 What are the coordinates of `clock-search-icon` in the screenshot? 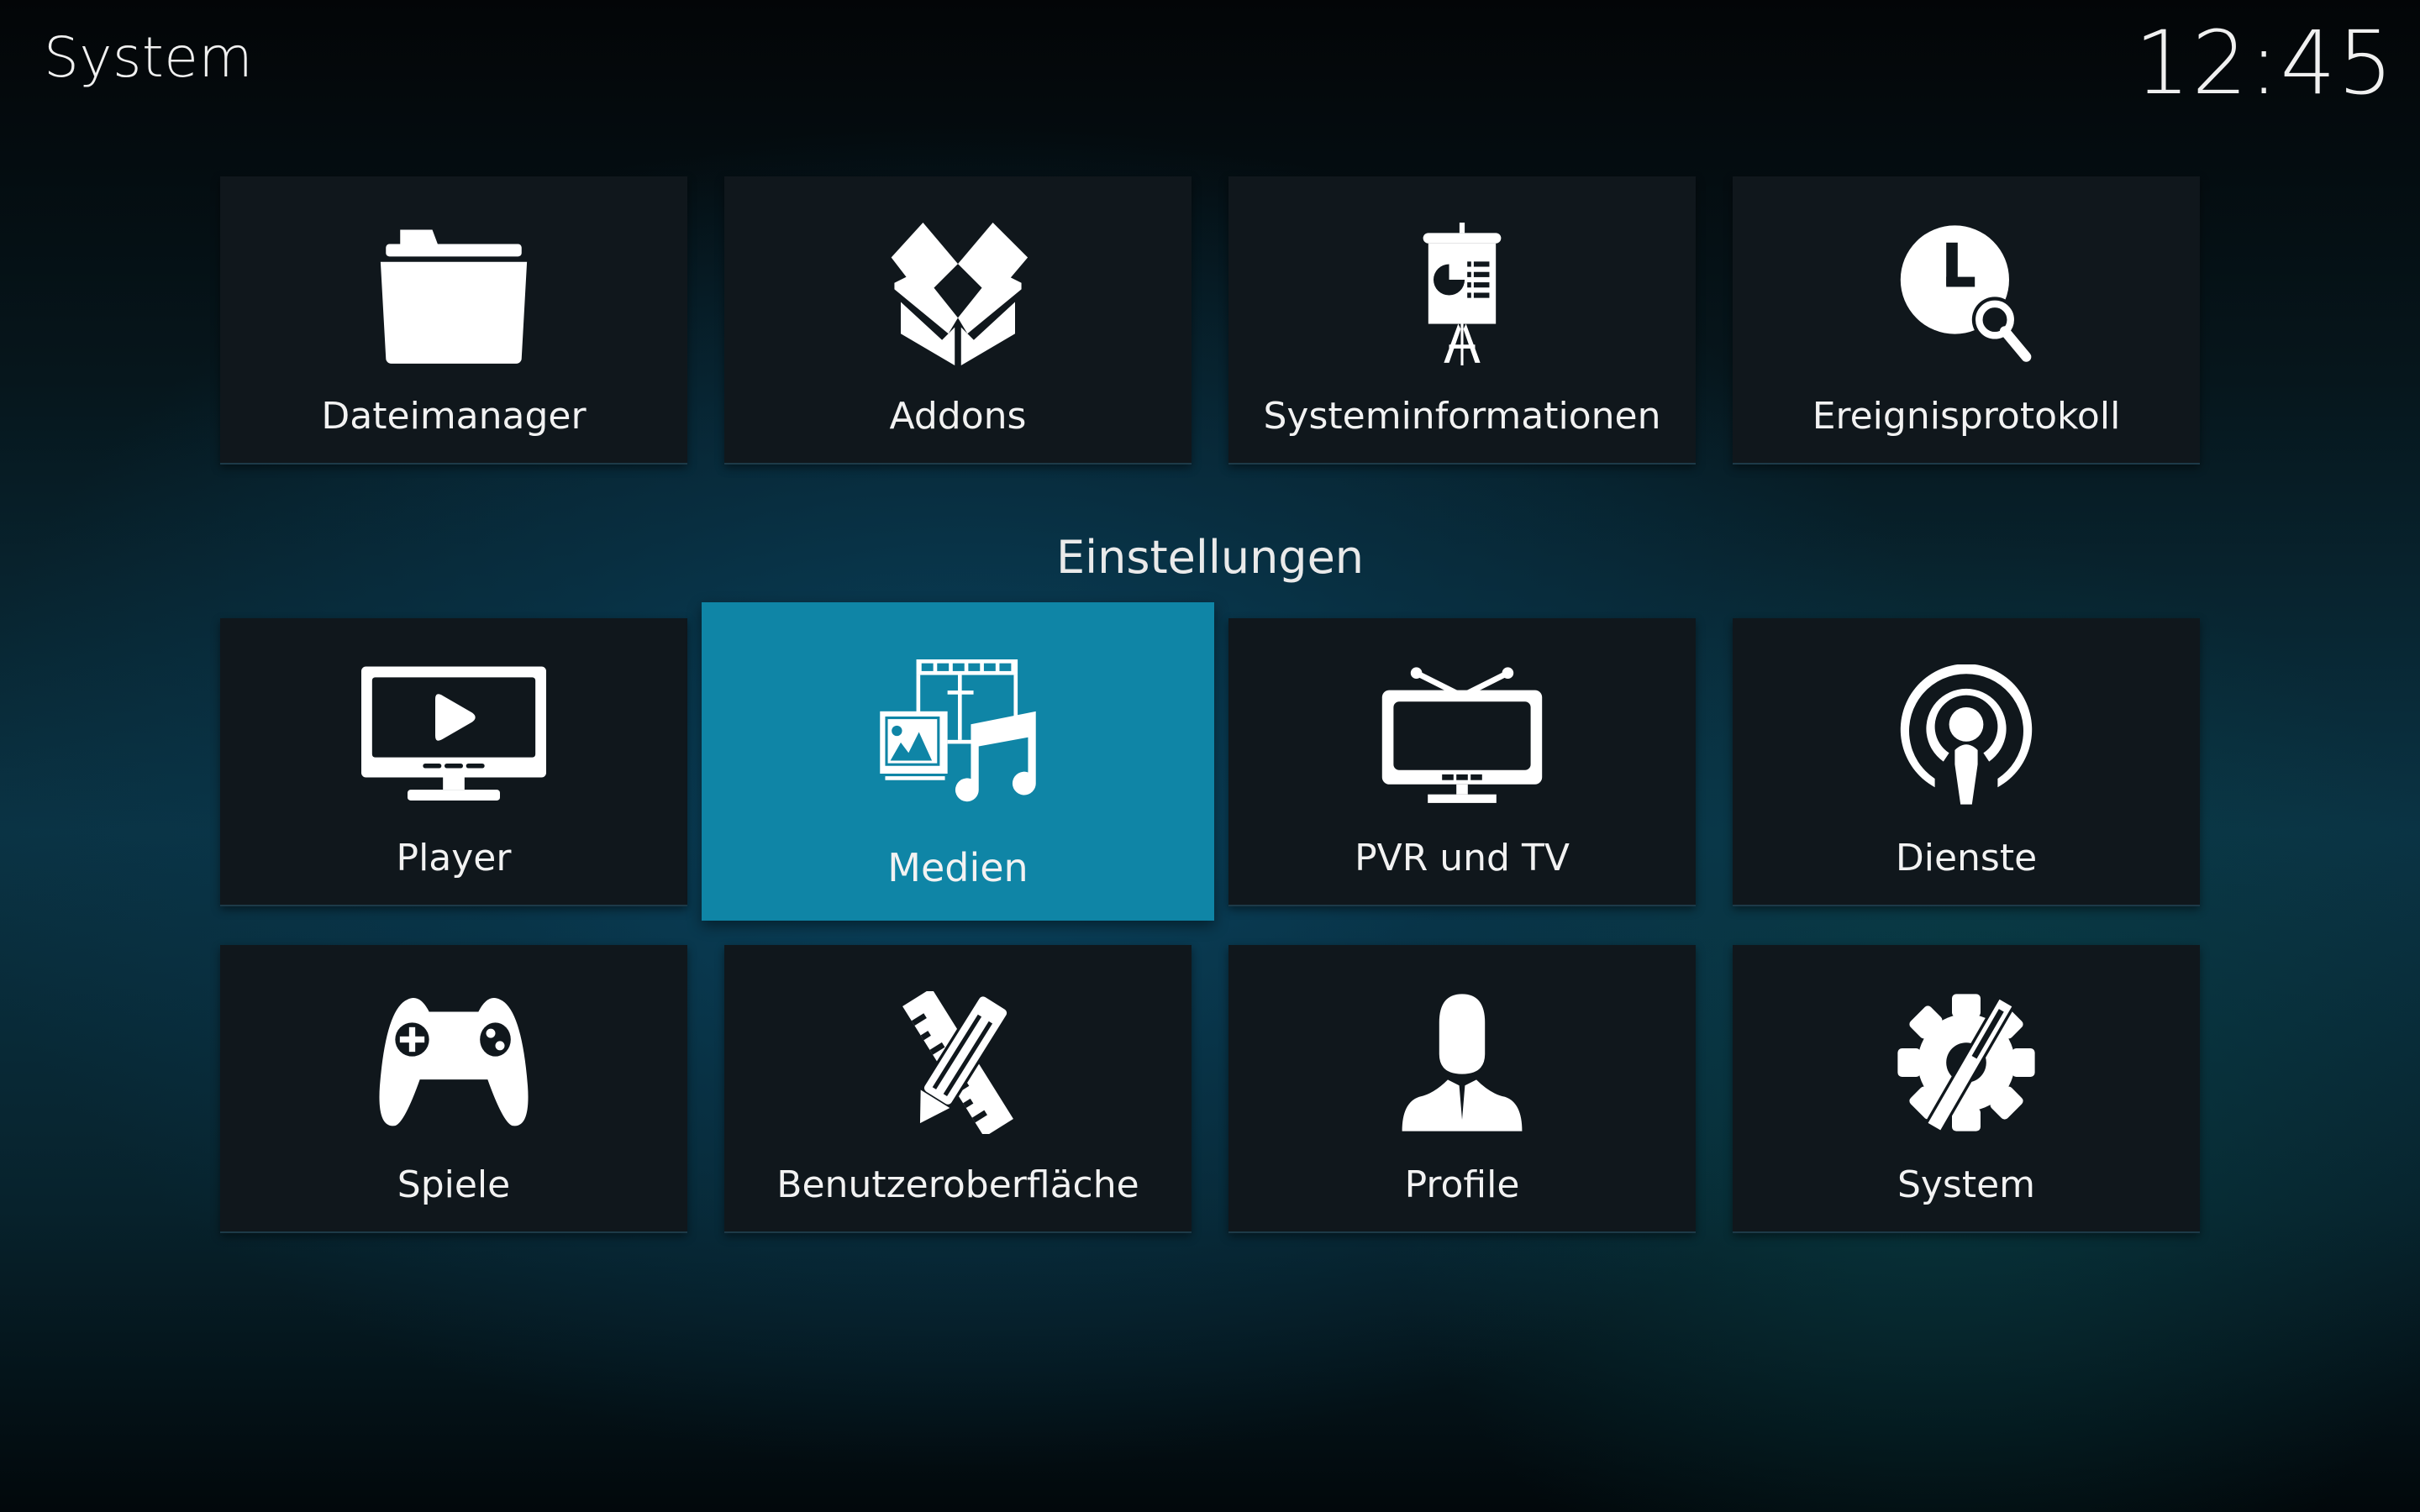 It's located at (1967, 294).